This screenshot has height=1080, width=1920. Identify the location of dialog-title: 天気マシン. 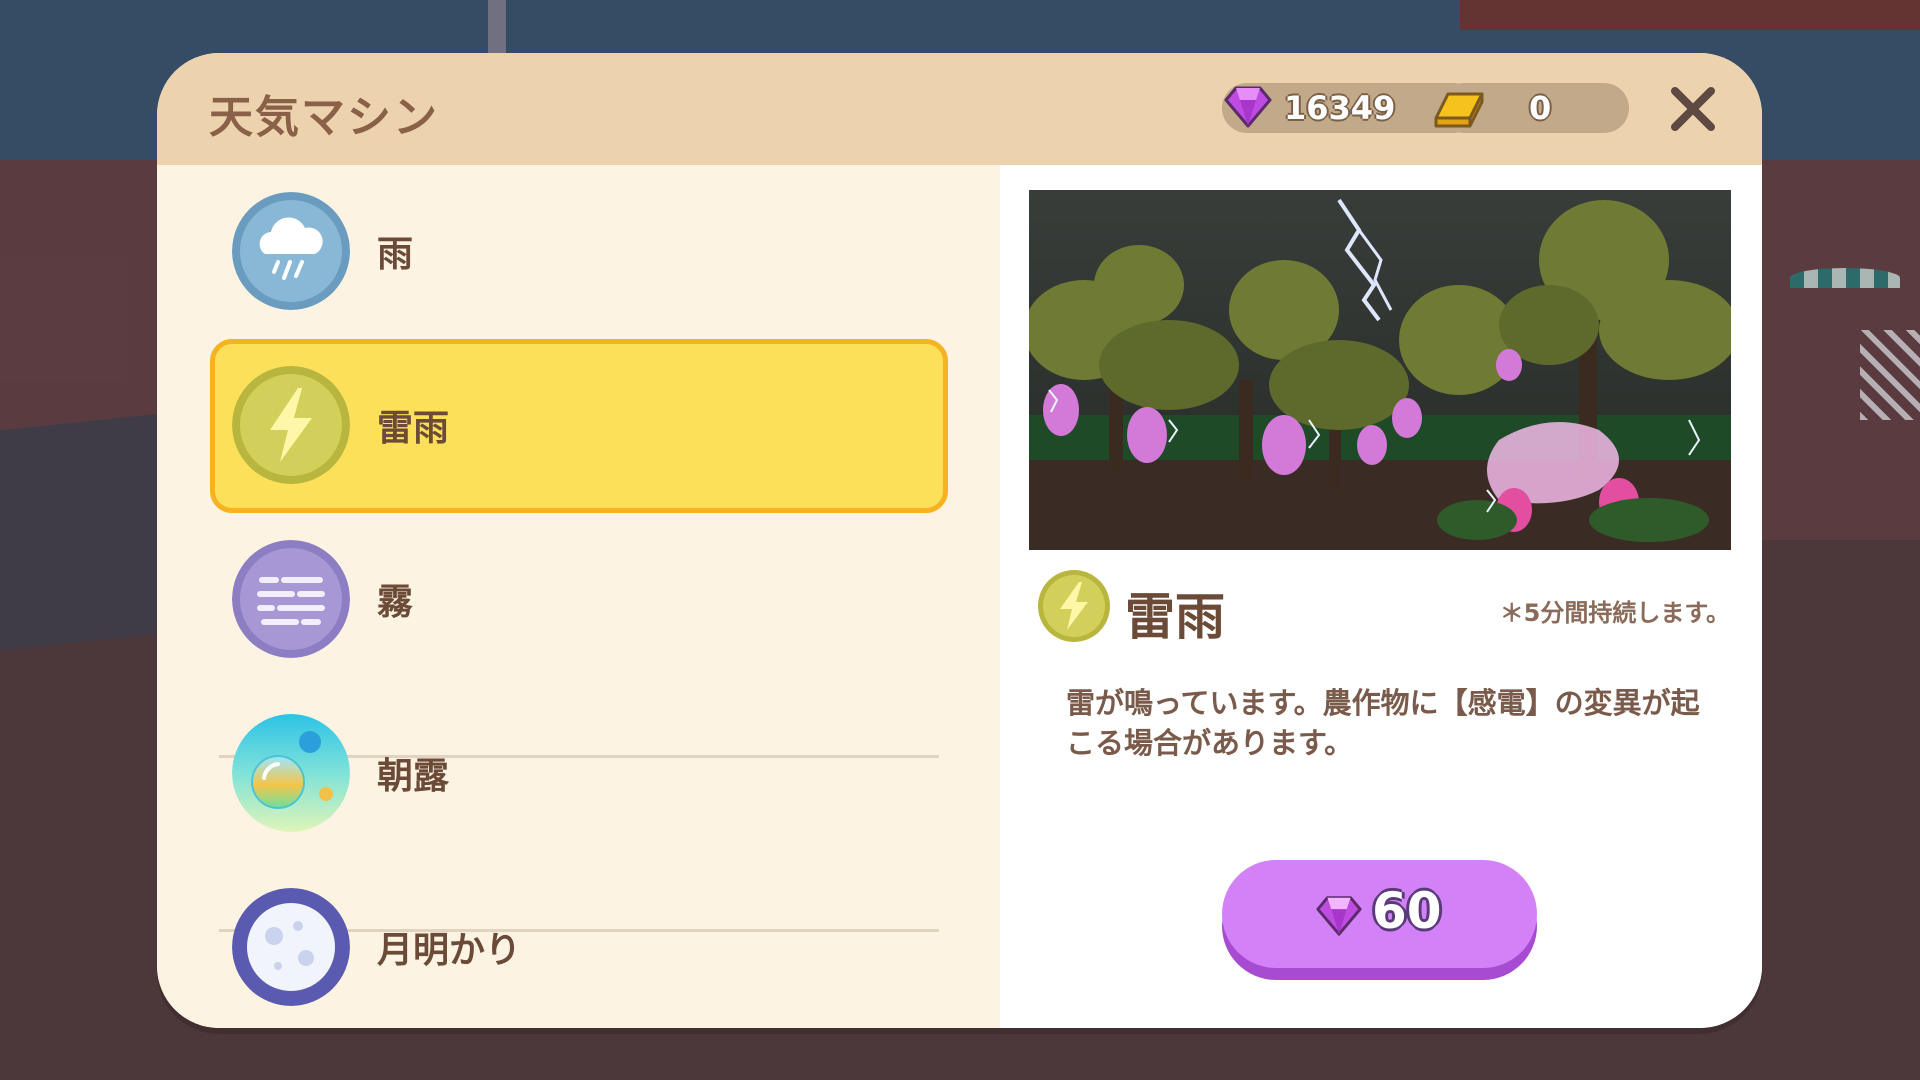
(324, 117).